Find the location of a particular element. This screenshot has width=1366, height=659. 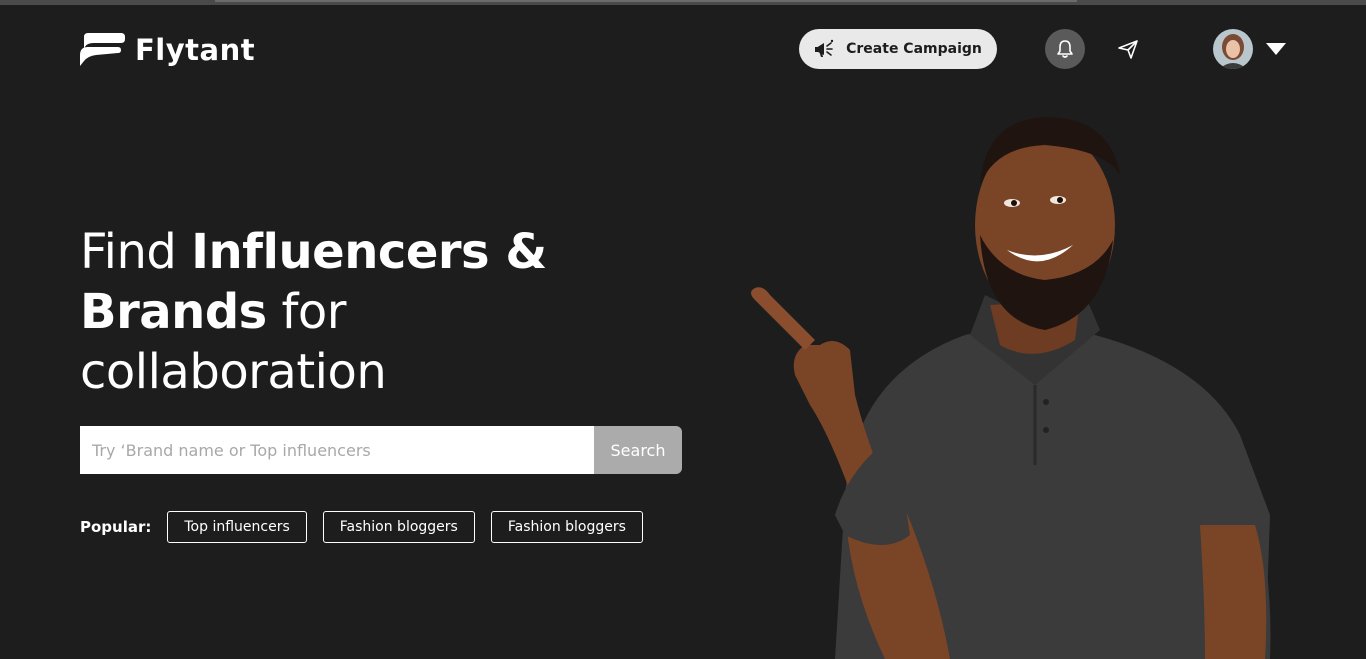

search-input is located at coordinates (337, 450).